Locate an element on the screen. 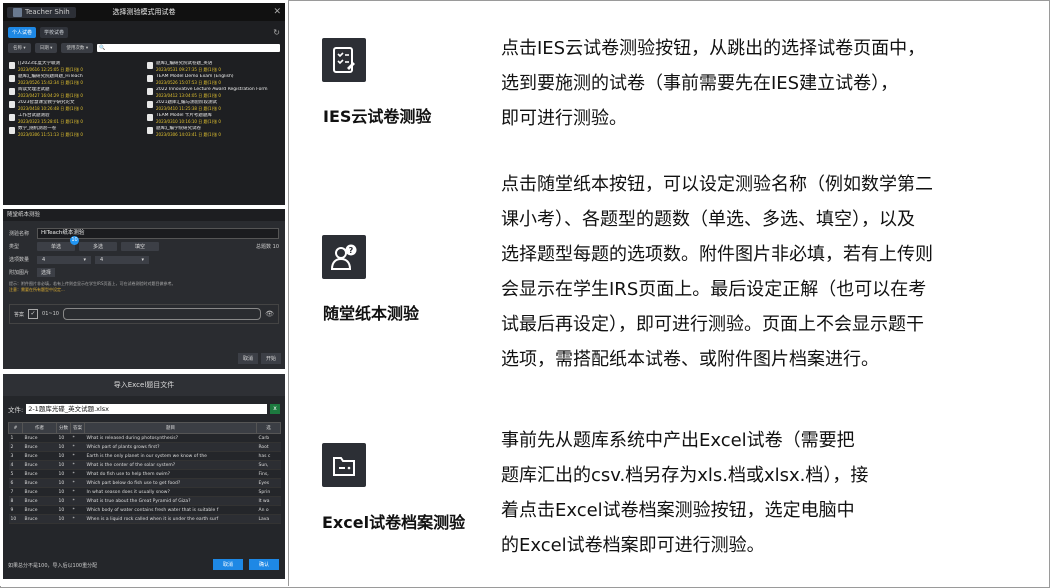  score-note: 如果总分不是100，导入后以100重分配 is located at coordinates (53, 566).